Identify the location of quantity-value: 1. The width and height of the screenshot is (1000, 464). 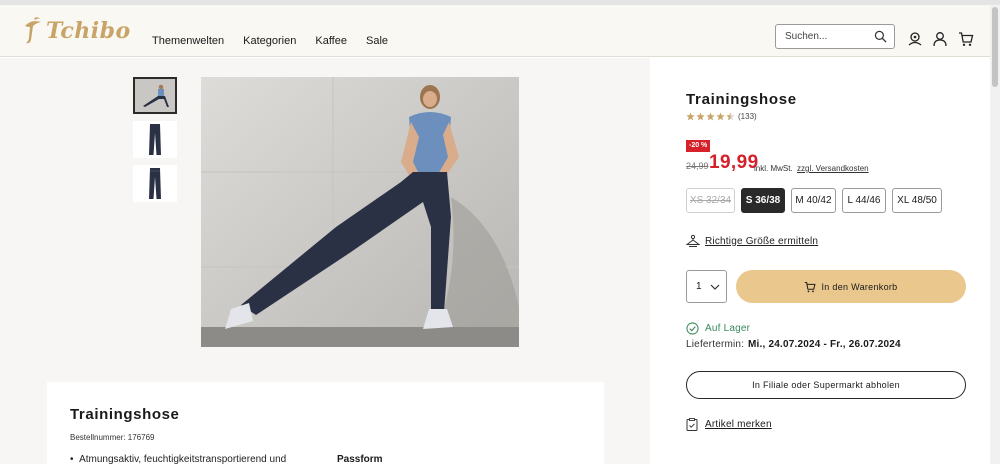
(699, 286).